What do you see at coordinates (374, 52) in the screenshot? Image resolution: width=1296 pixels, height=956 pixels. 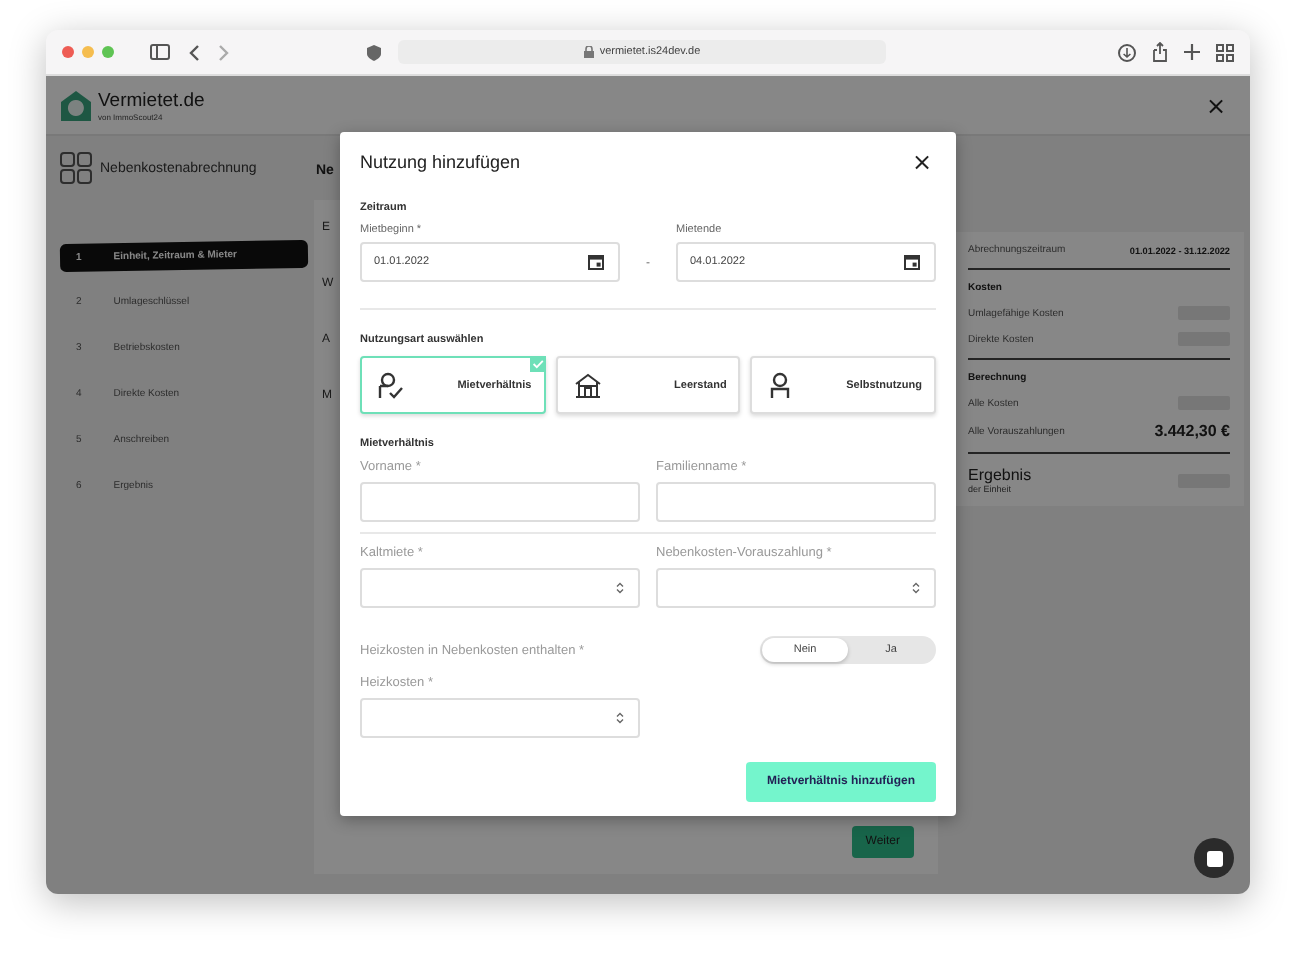 I see `shield-icon` at bounding box center [374, 52].